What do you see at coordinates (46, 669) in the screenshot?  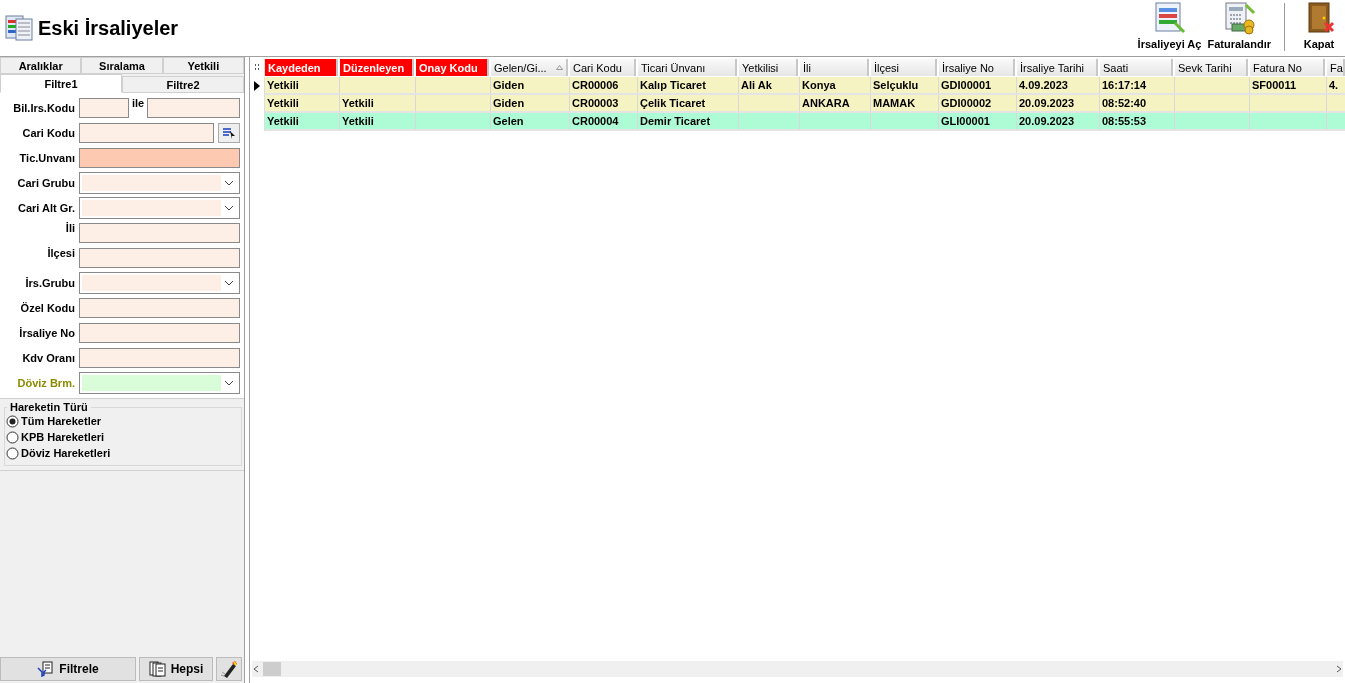 I see `filter-document-icon` at bounding box center [46, 669].